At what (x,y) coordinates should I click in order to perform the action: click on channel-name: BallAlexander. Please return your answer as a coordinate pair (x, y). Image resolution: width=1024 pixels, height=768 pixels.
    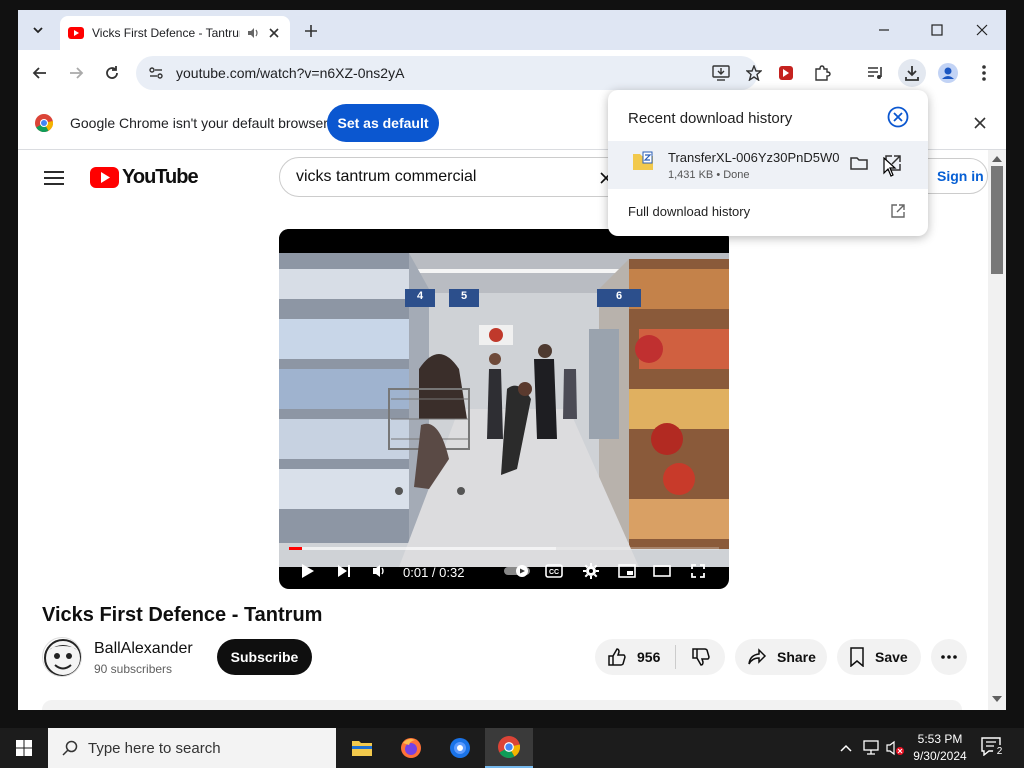
    Looking at the image, I should click on (143, 649).